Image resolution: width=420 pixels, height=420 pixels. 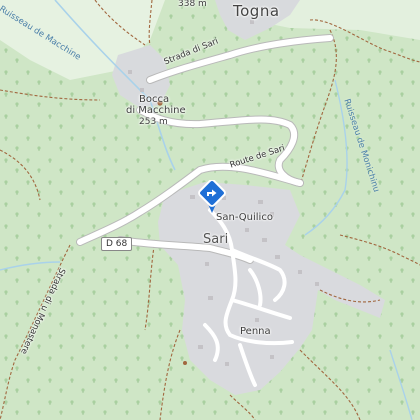 I want to click on togna-label: Togna, so click(x=256, y=11).